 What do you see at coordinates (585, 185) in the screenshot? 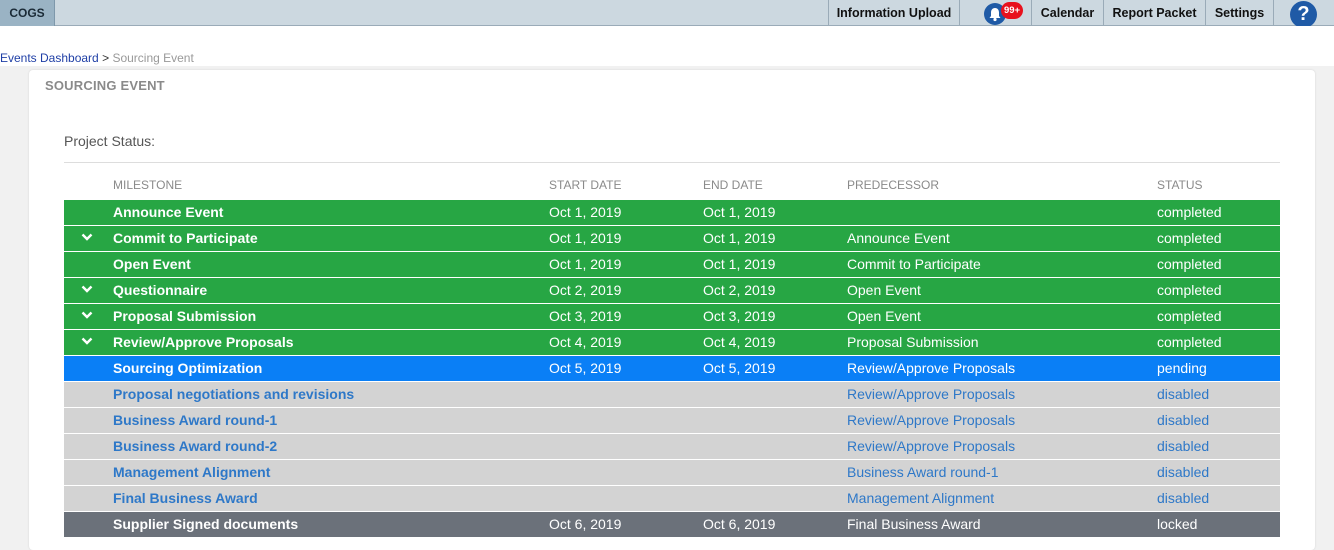
I see `header-start-date: START DATE` at bounding box center [585, 185].